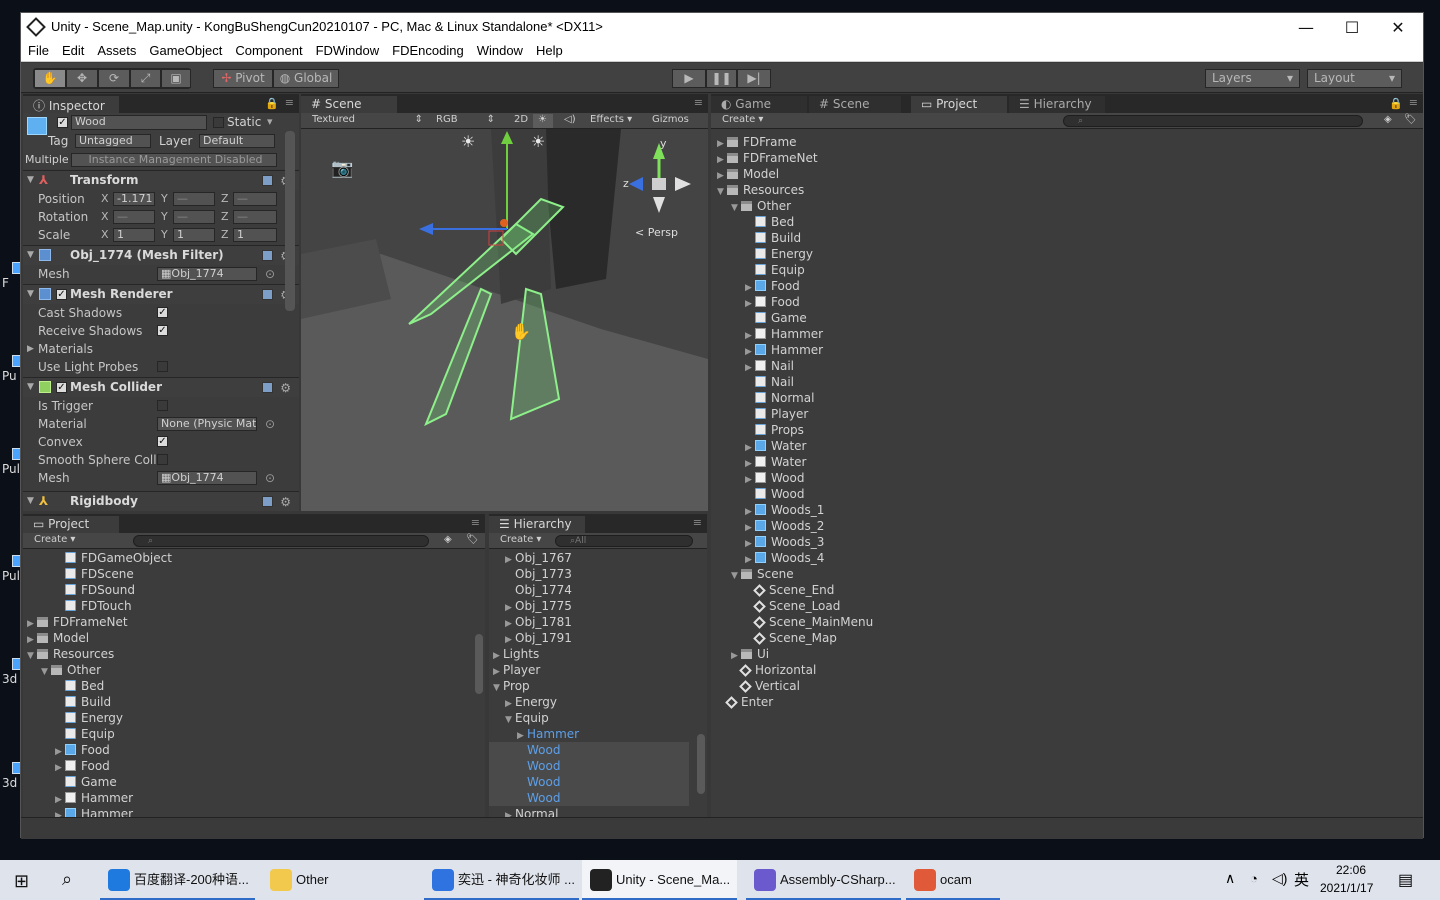 The image size is (1440, 900). Describe the element at coordinates (855, 104) in the screenshot. I see `tab-scene-right: # Scene` at that location.